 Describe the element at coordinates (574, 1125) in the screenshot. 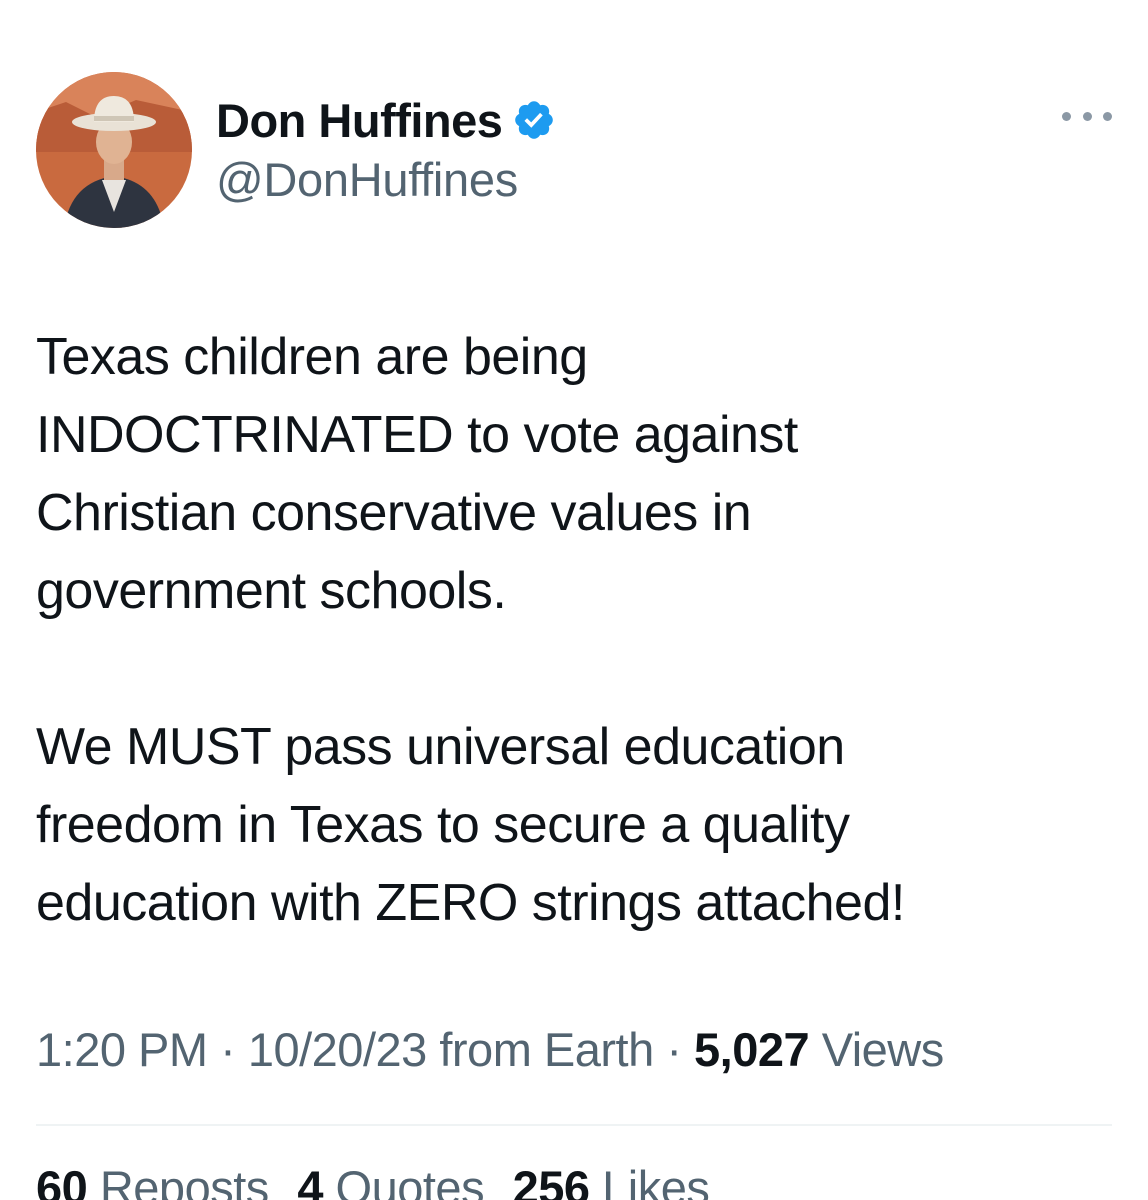

I see `divider` at that location.